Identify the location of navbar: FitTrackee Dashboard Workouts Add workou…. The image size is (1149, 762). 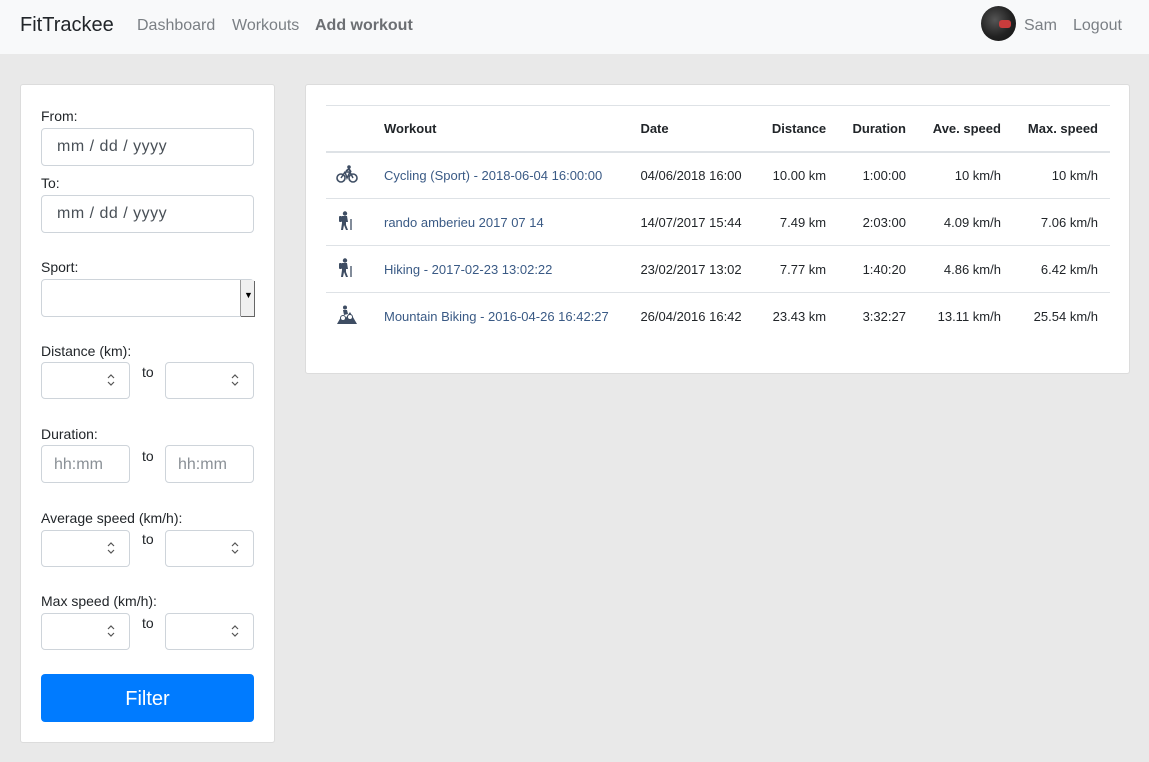
(574, 27).